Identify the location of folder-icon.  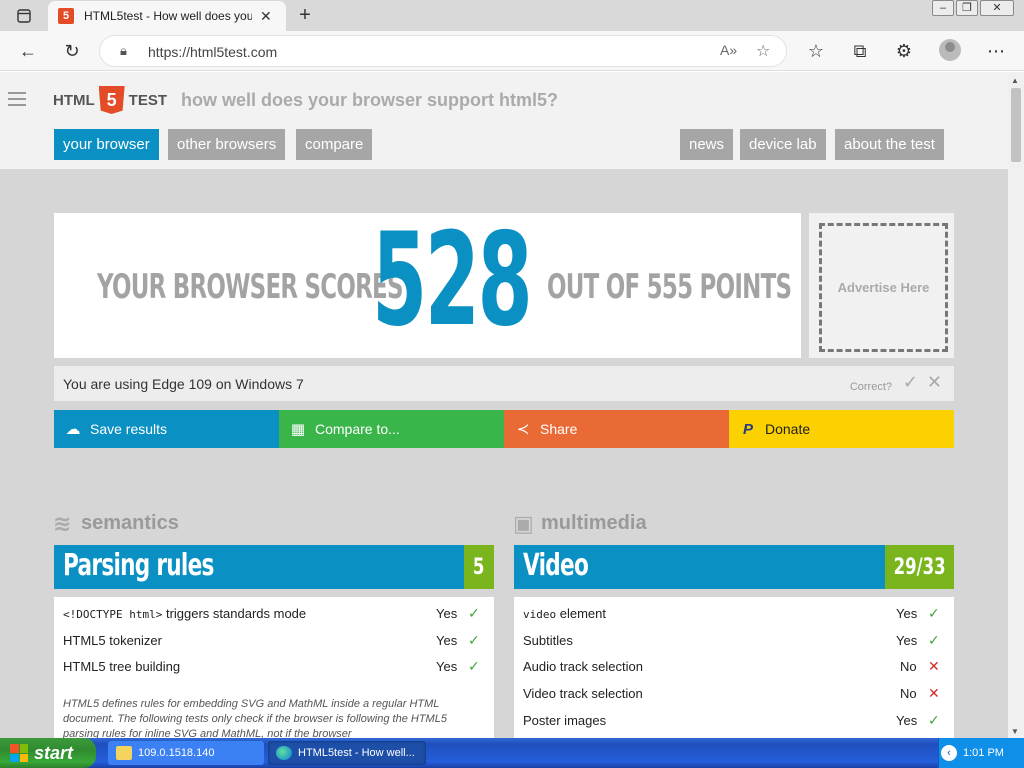
(124, 753).